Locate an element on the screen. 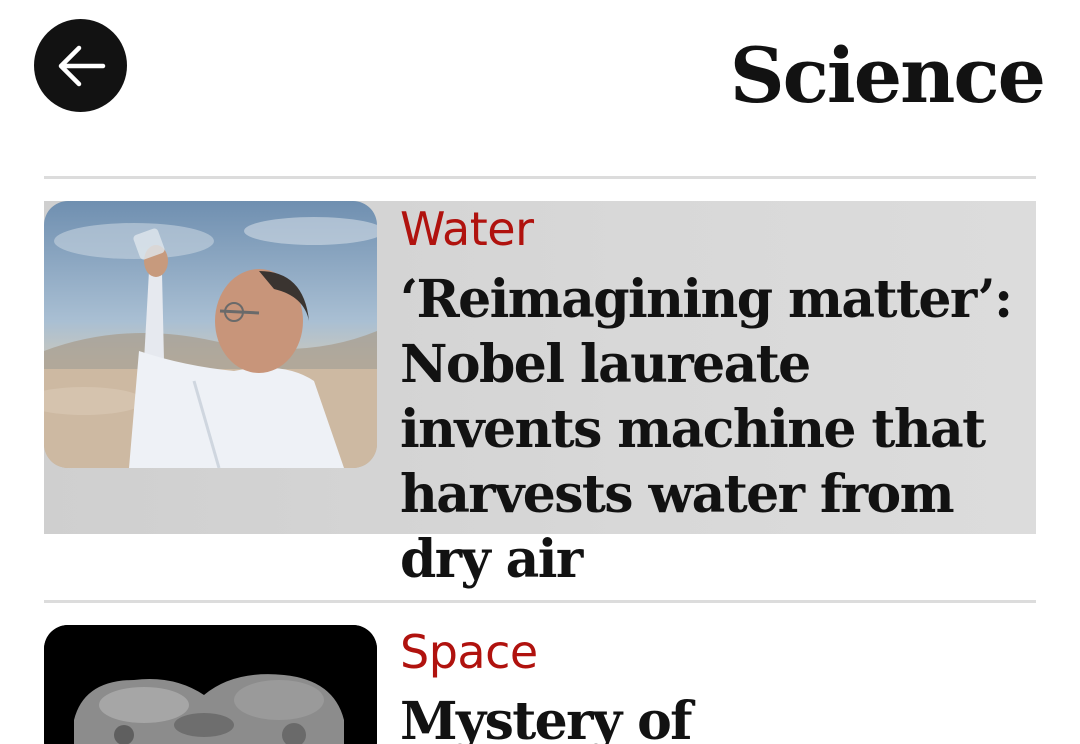 Image resolution: width=1080 pixels, height=744 pixels. article-kicker: Space is located at coordinates (469, 652).